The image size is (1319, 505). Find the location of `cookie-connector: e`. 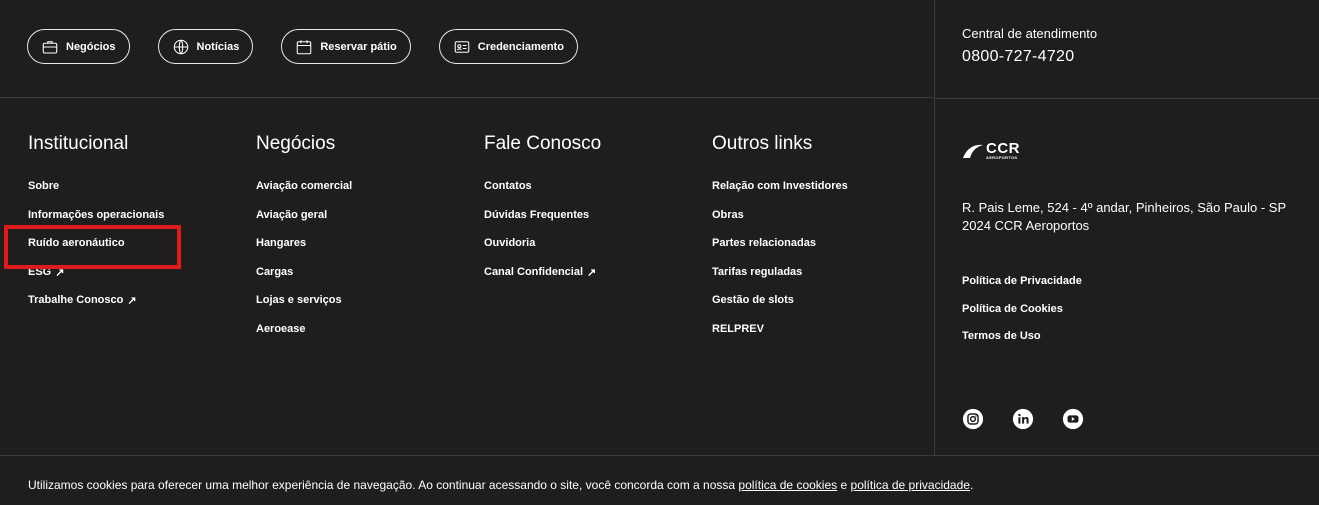

cookie-connector: e is located at coordinates (844, 485).